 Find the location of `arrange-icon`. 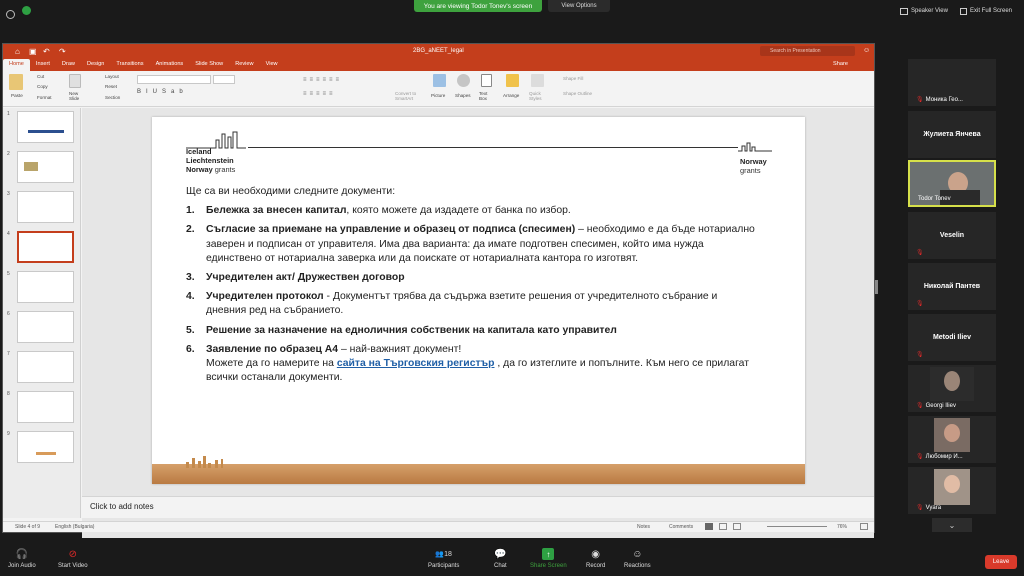

arrange-icon is located at coordinates (512, 80).